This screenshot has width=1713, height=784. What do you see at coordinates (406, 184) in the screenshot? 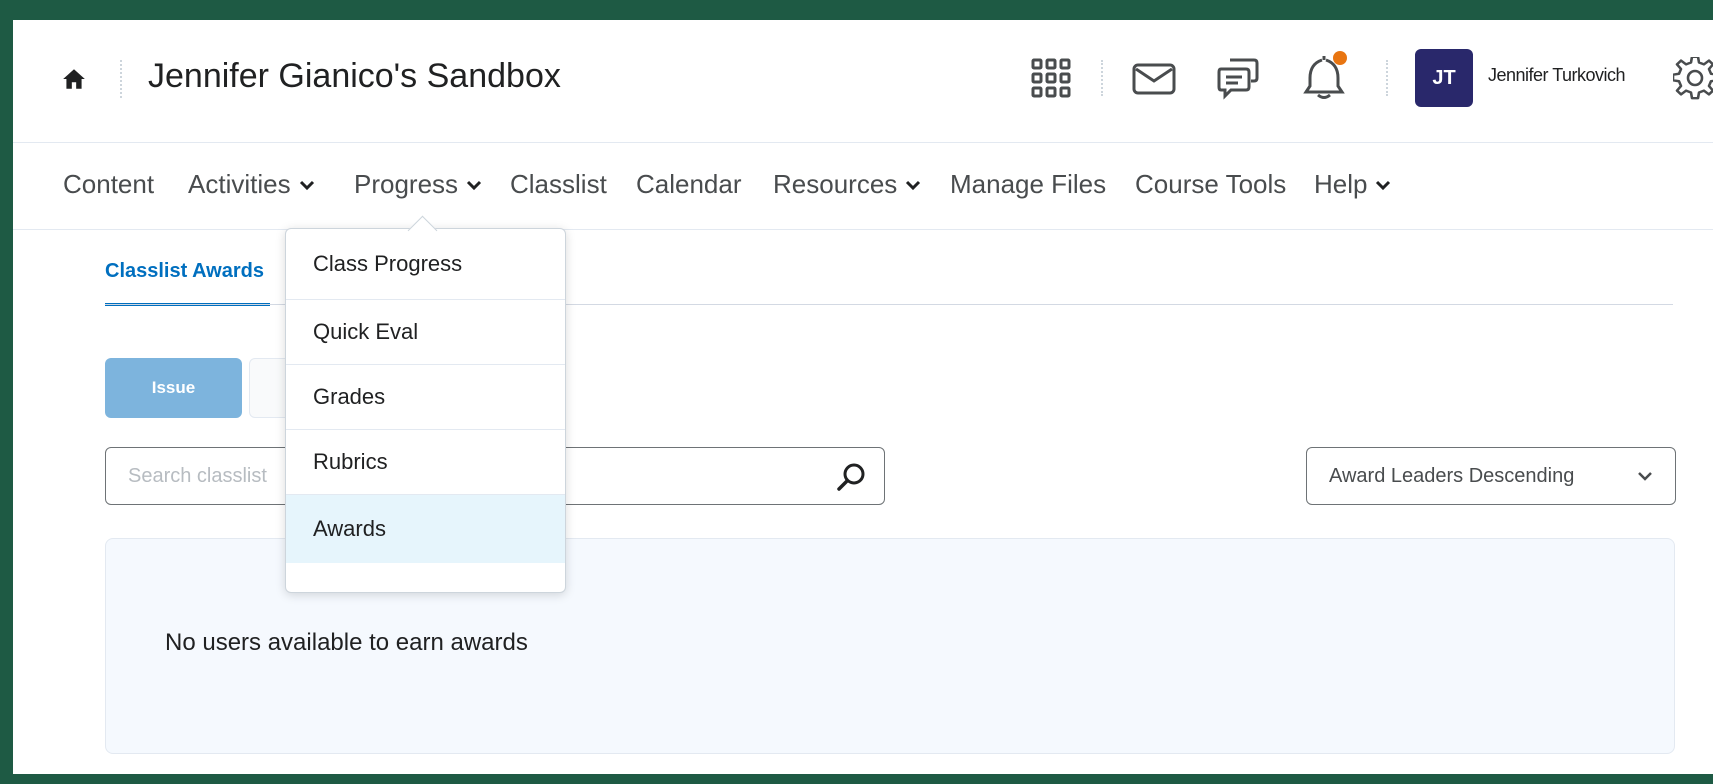
I see `nav-label: Progress` at bounding box center [406, 184].